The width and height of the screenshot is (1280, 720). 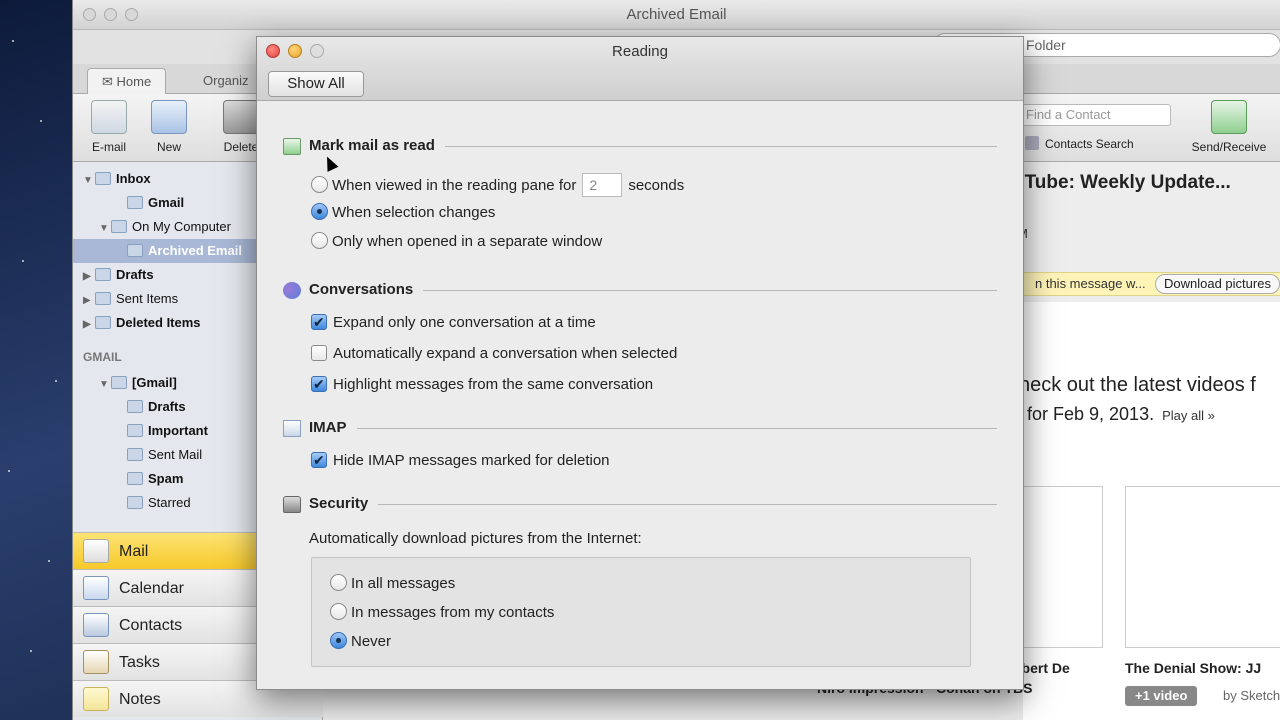 I want to click on folder-label: Deleted Items, so click(x=158, y=322).